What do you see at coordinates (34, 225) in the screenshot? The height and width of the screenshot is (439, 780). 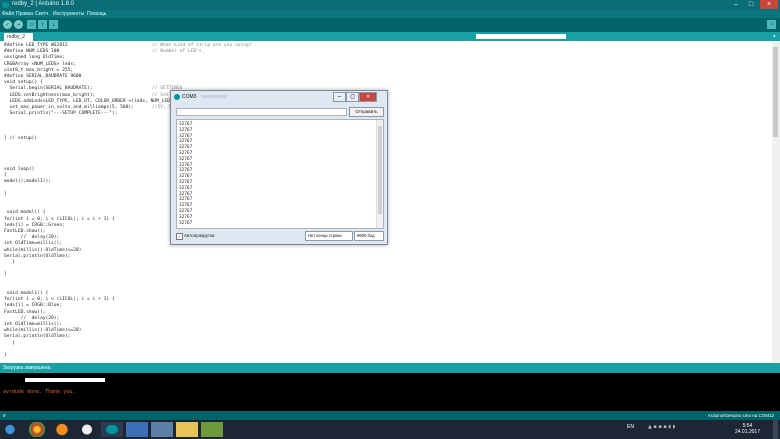 I see `code-line: leds[i] = CRGB::Green;` at bounding box center [34, 225].